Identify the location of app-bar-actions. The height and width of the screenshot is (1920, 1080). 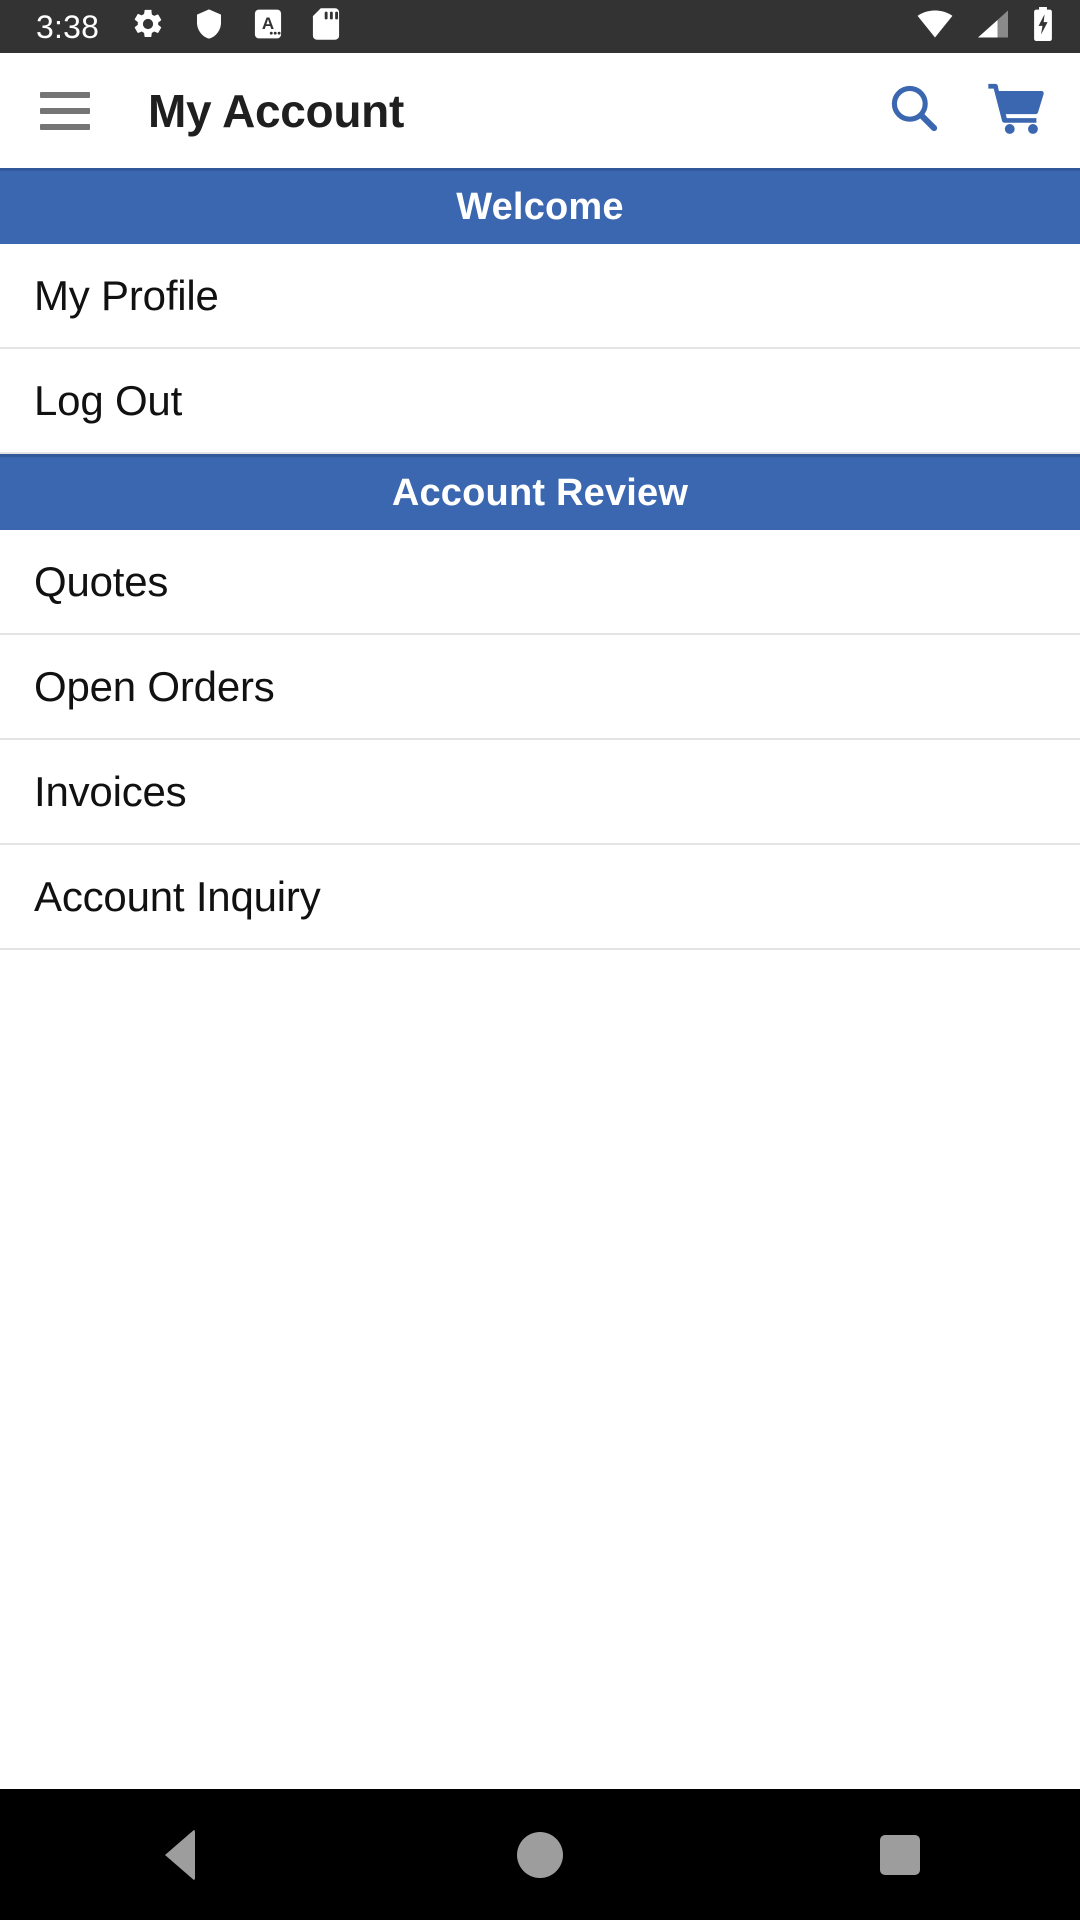
(965, 111).